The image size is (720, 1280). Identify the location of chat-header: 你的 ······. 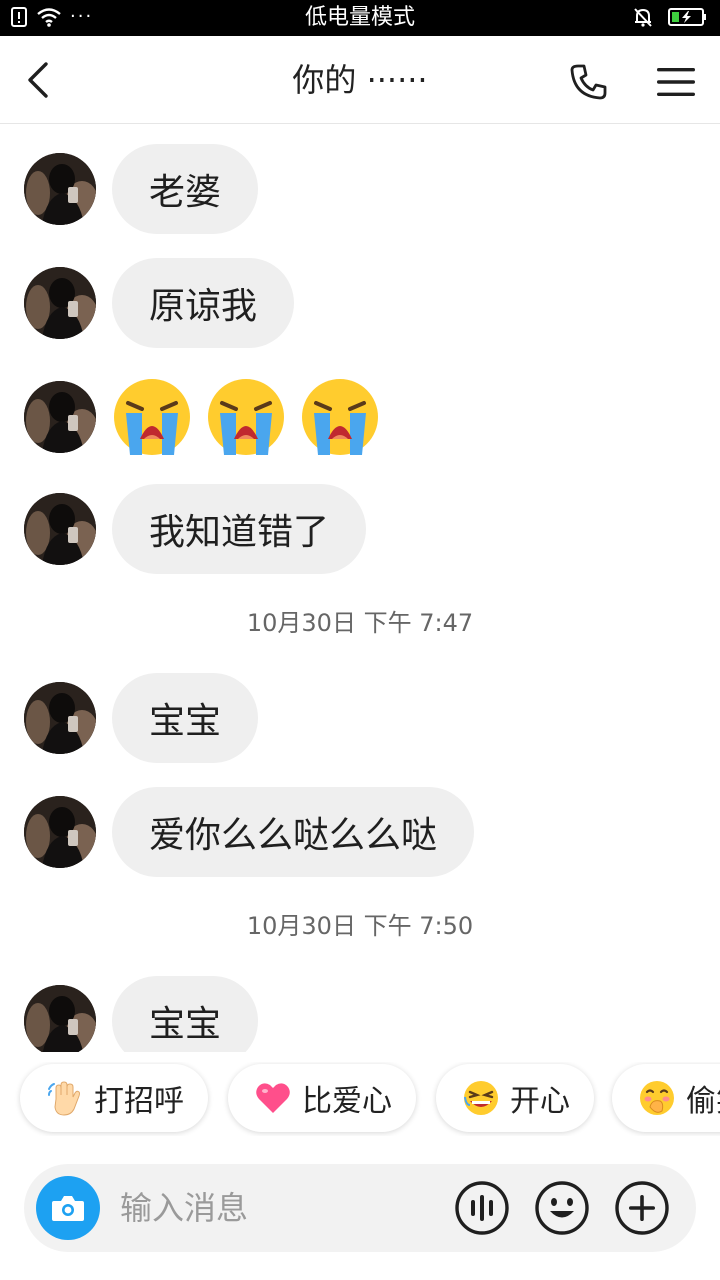
(360, 80).